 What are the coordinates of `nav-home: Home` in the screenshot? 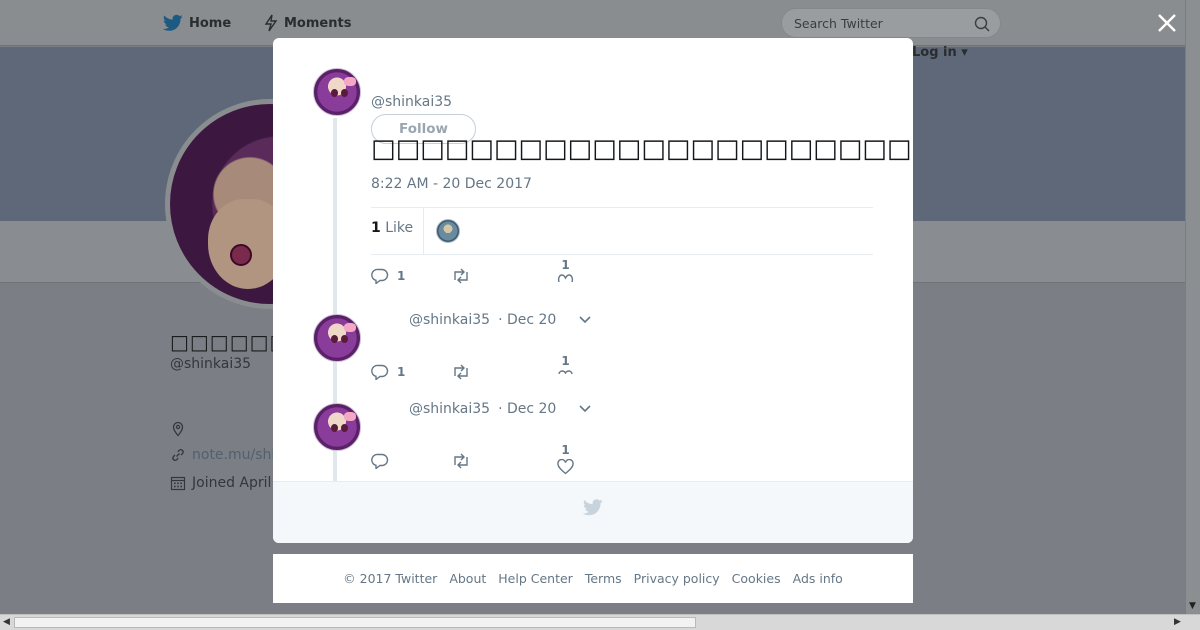 It's located at (197, 23).